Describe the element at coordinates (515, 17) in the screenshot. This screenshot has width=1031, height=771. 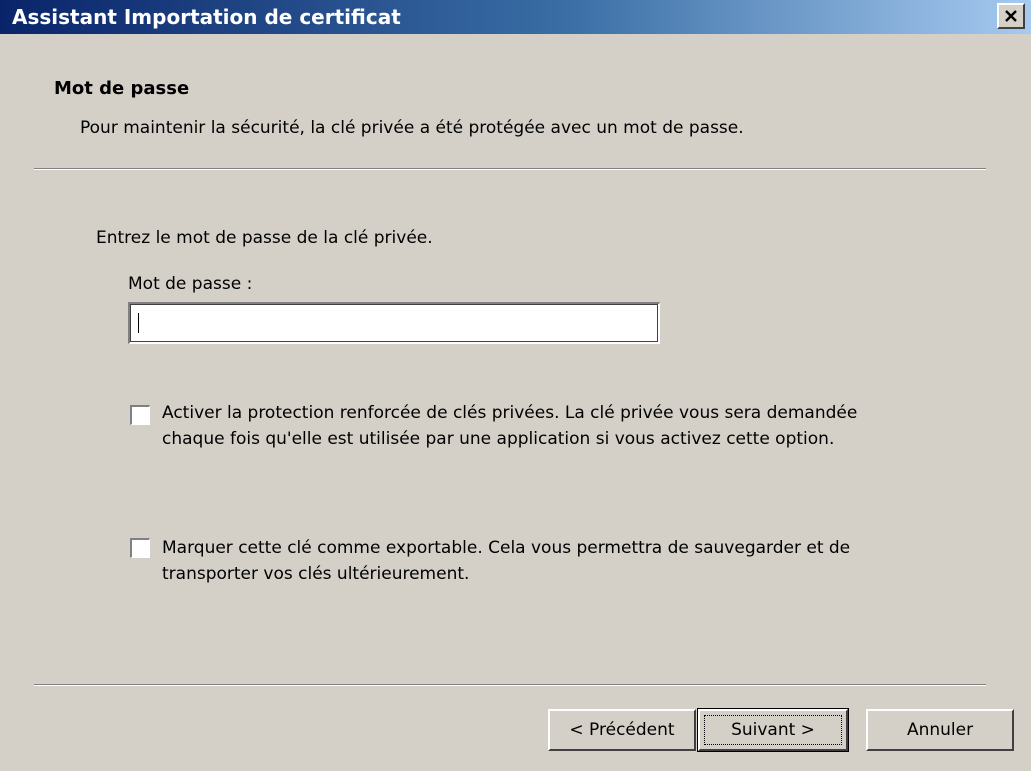
I see `title-bar: Assistant Importation de certificat` at that location.